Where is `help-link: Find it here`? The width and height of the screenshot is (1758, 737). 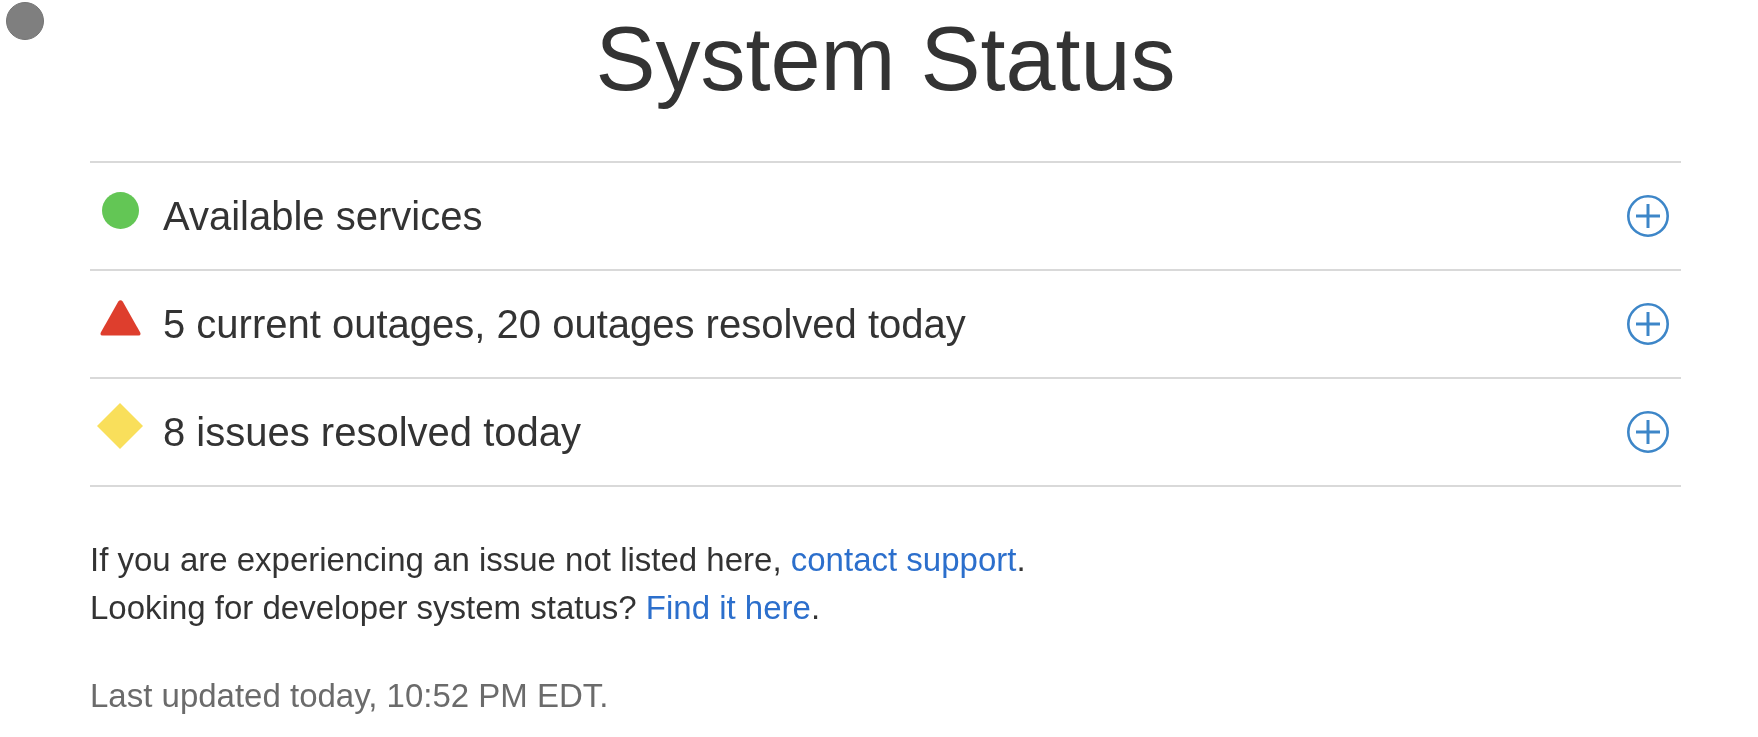
help-link: Find it here is located at coordinates (728, 607).